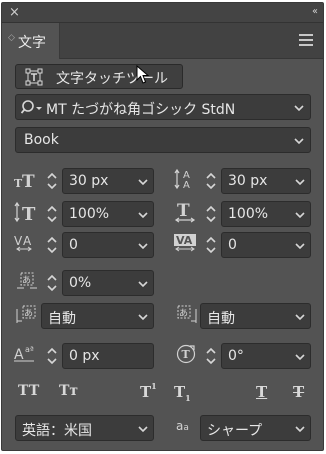 The image size is (326, 454). I want to click on tsume-stepper, so click(52, 283).